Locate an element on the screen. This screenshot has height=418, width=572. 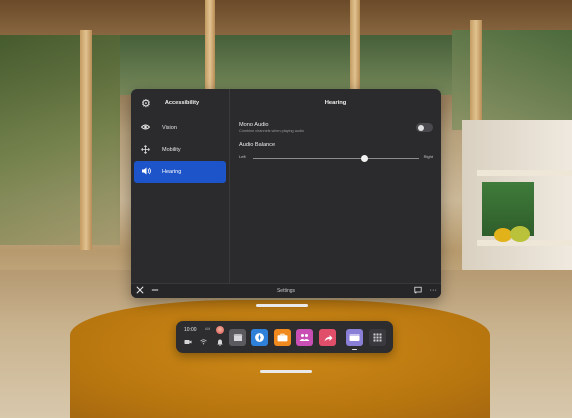
sidebar-title: Accessibility is located at coordinates (182, 103).